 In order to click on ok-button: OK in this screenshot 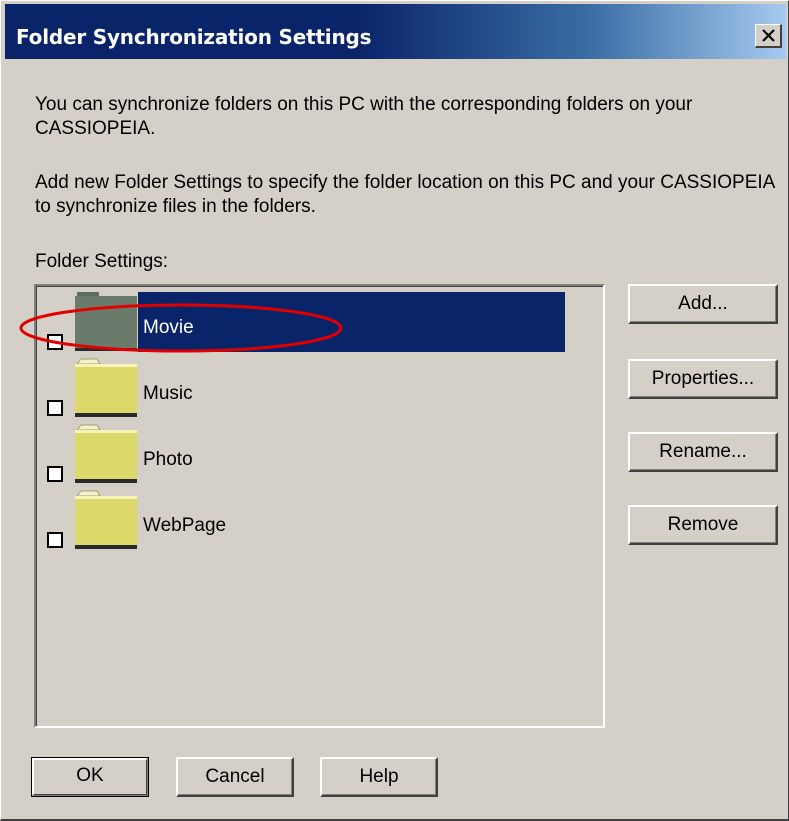, I will do `click(90, 777)`.